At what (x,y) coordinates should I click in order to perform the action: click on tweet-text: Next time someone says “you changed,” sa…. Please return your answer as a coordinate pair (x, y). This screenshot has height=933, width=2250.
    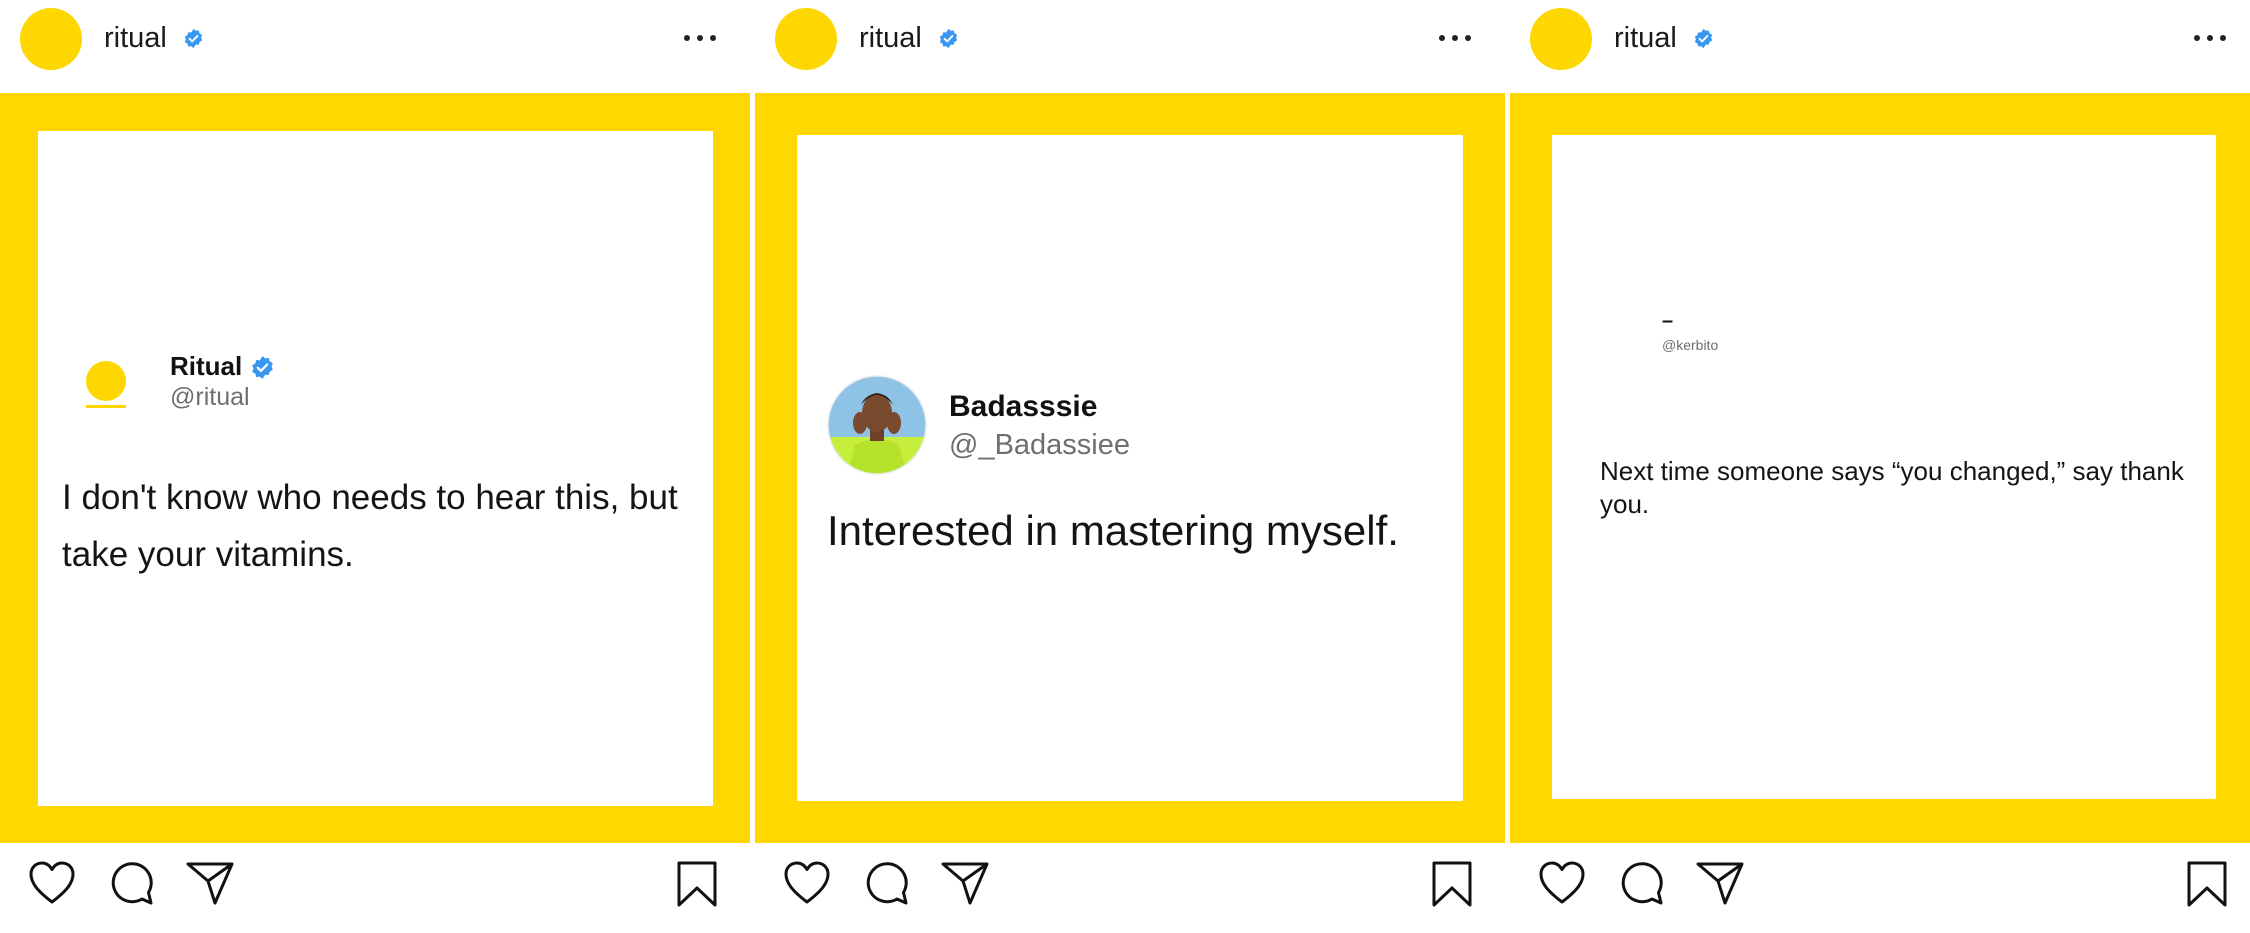
    Looking at the image, I should click on (1892, 487).